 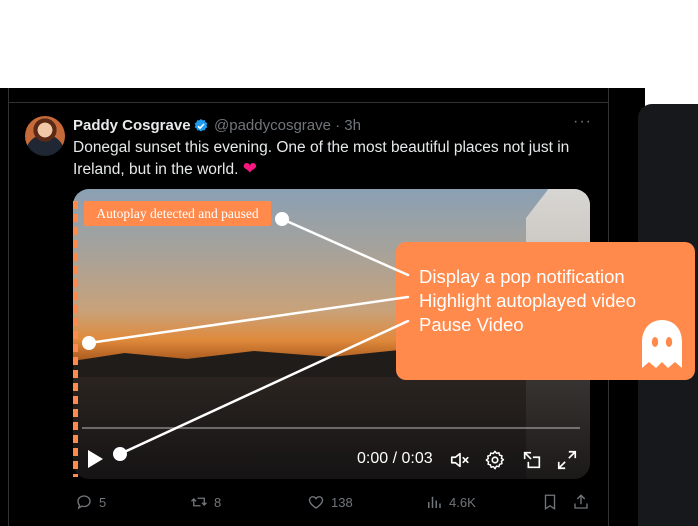 I want to click on picture-in-picture-icon, so click(x=532, y=460).